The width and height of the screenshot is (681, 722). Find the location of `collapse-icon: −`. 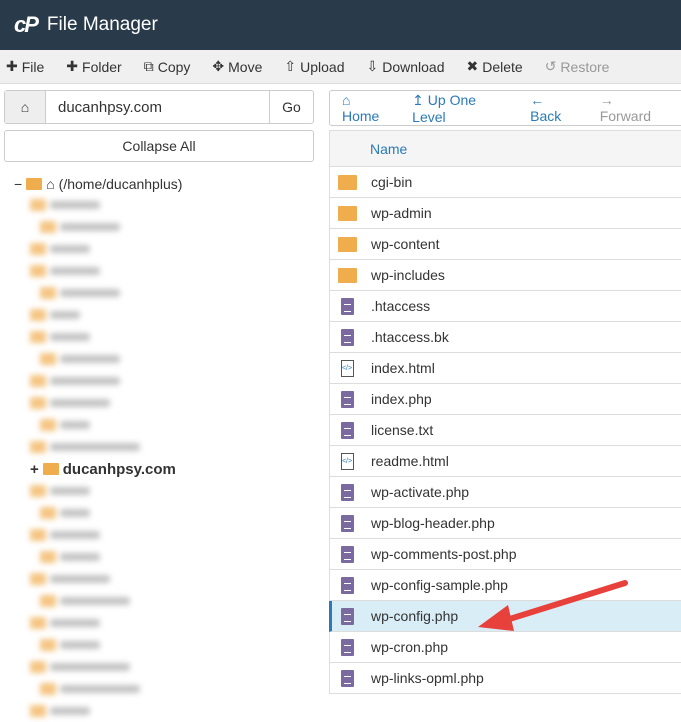

collapse-icon: − is located at coordinates (18, 184).